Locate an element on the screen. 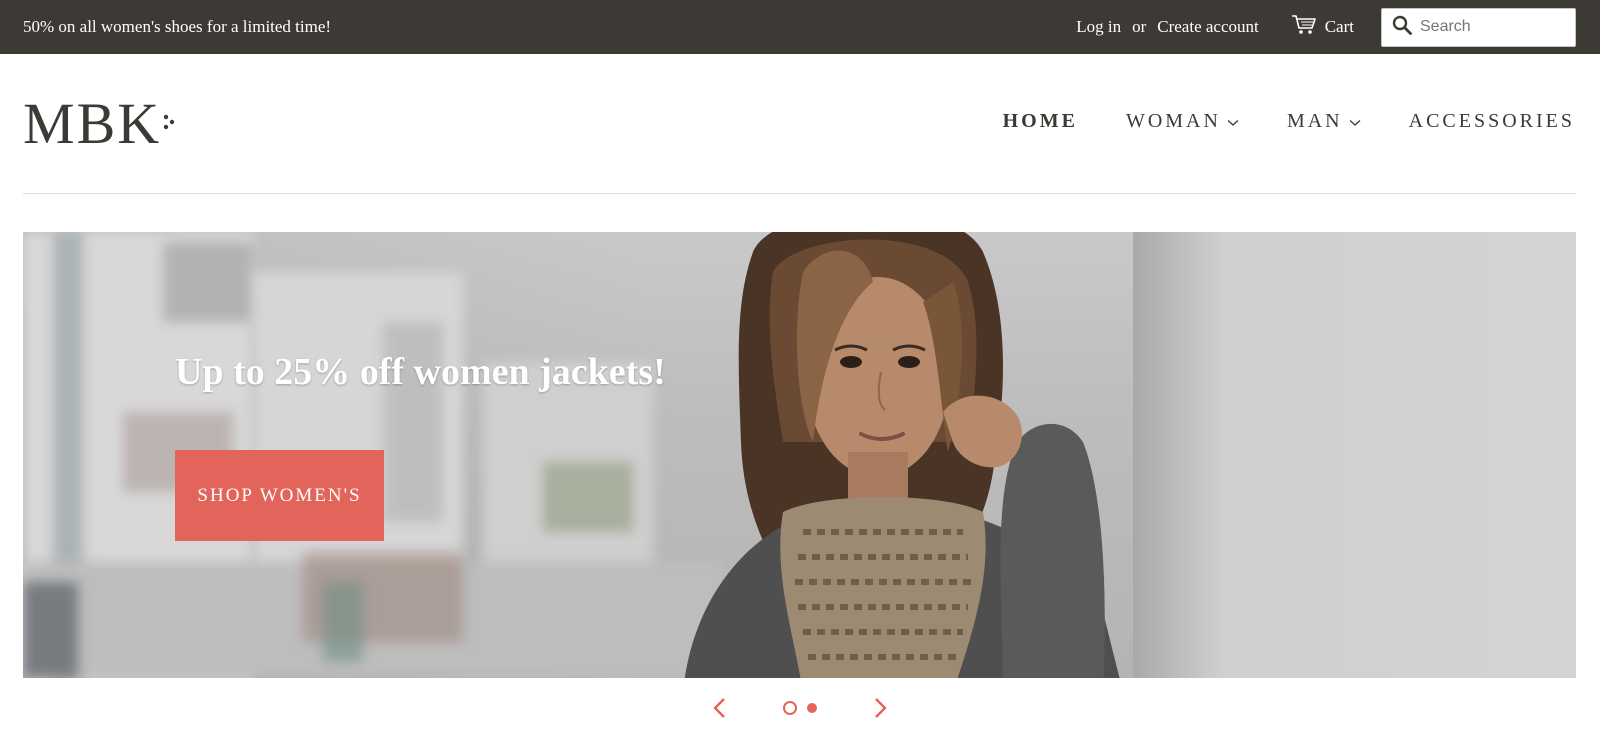  chevron-right-icon is located at coordinates (881, 708).